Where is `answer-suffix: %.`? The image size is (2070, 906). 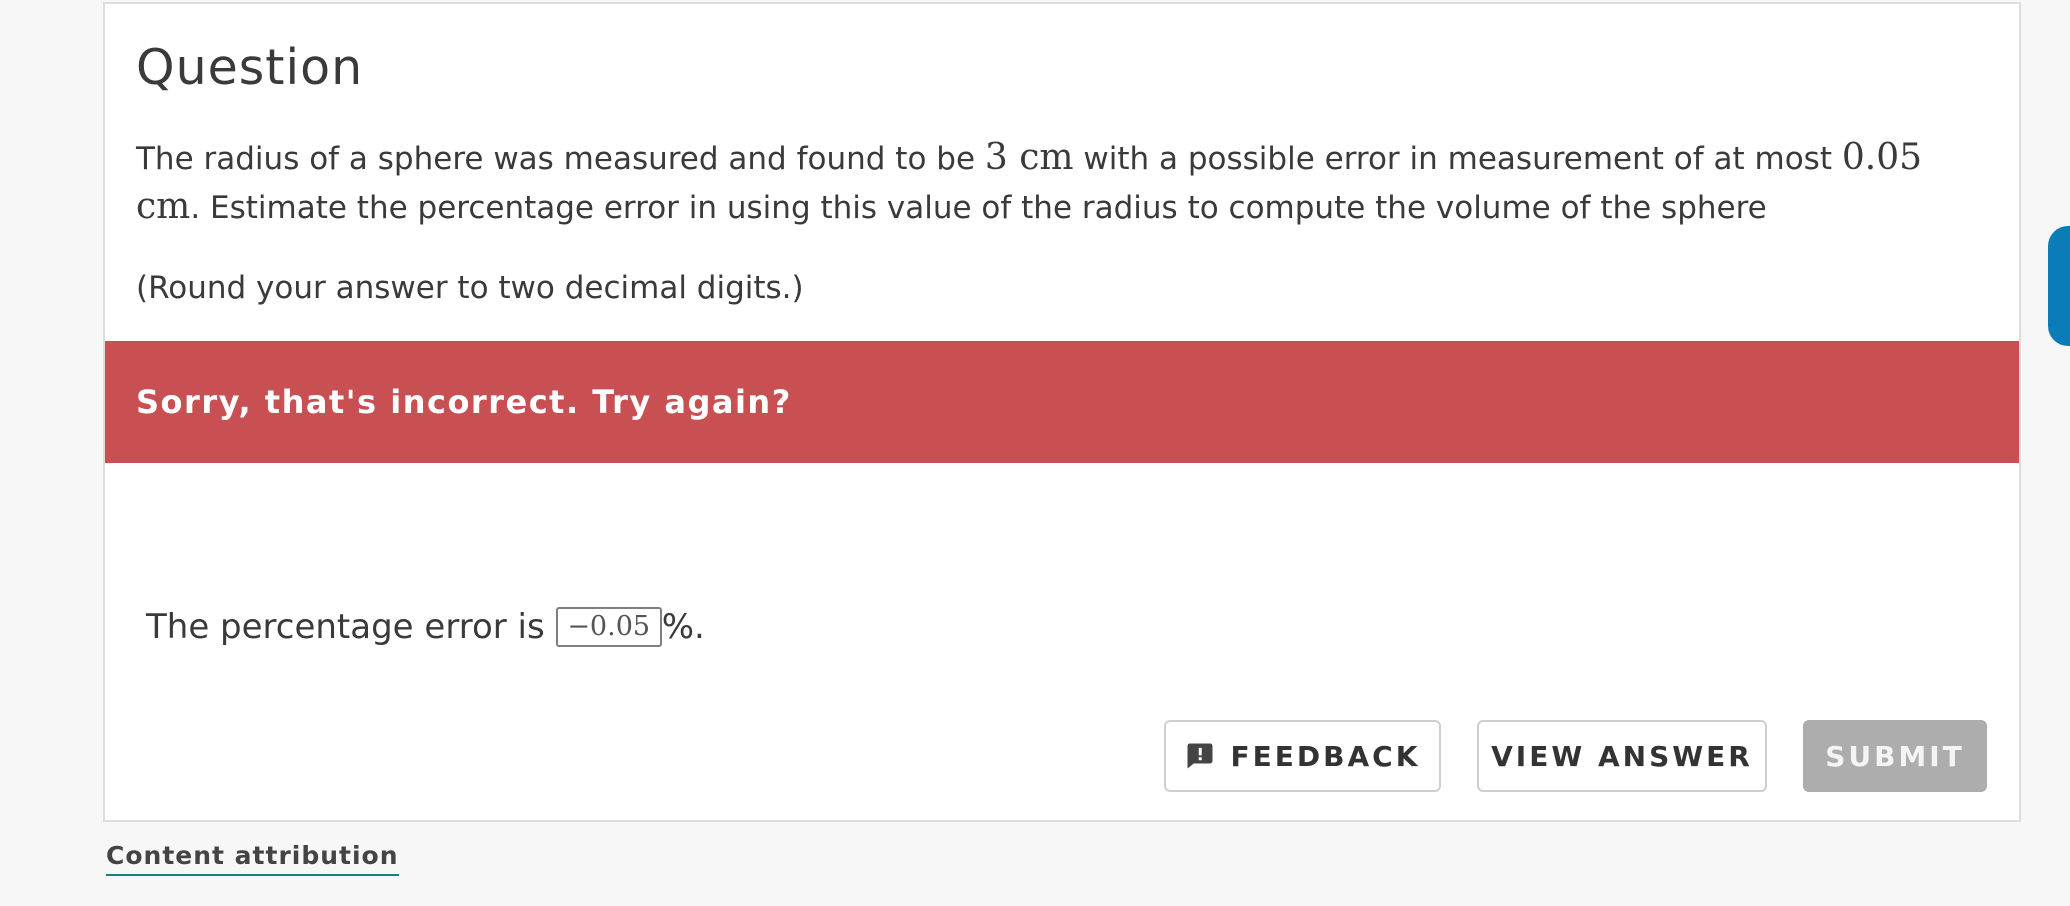 answer-suffix: %. is located at coordinates (683, 627).